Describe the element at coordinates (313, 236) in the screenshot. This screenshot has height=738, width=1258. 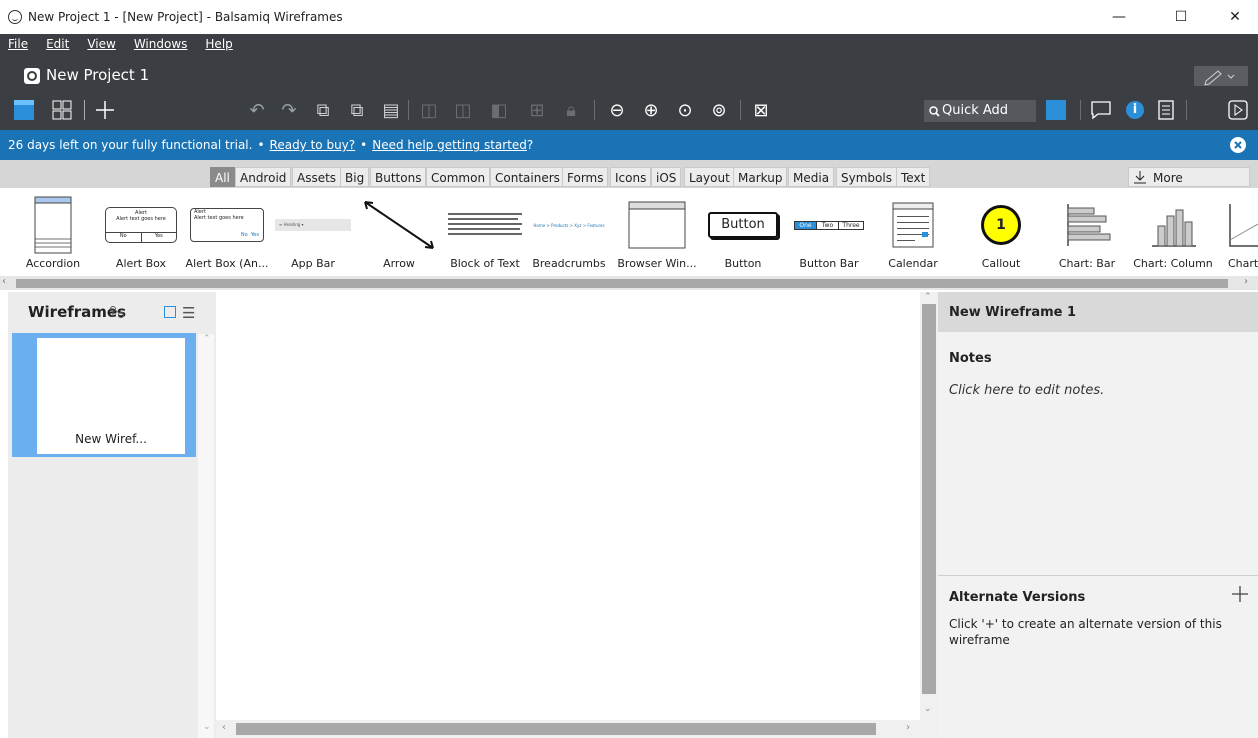
I see `library-item-app-bar: ≡ Heading ▾ App Bar` at that location.